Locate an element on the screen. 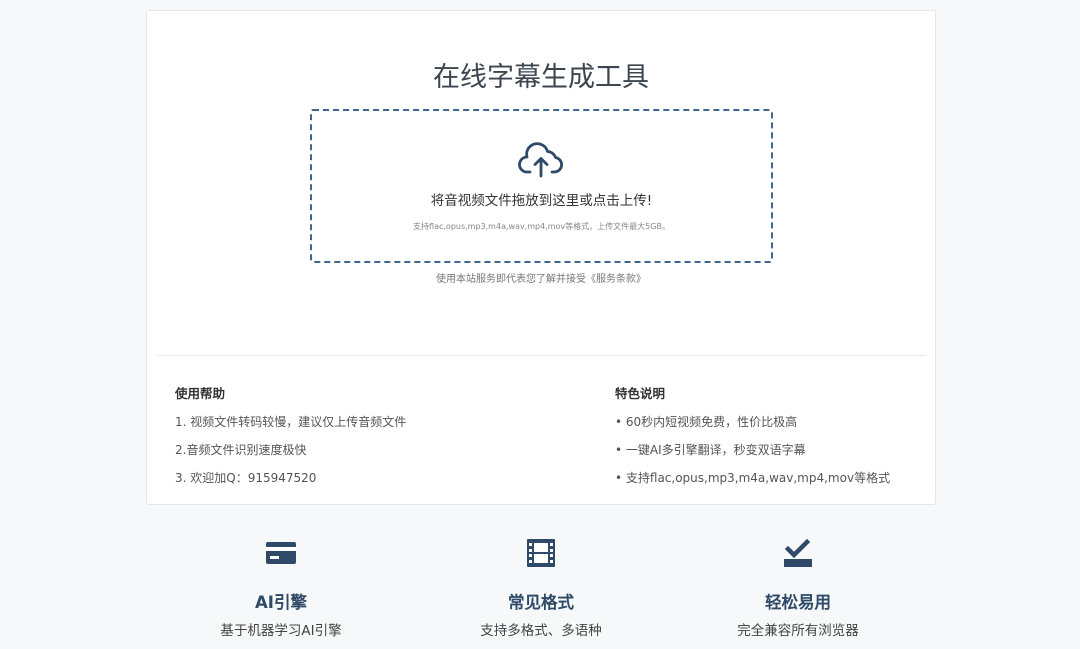 This screenshot has height=649, width=1080. feature-formats: 常见格式 支持多格式、多语种 is located at coordinates (541, 588).